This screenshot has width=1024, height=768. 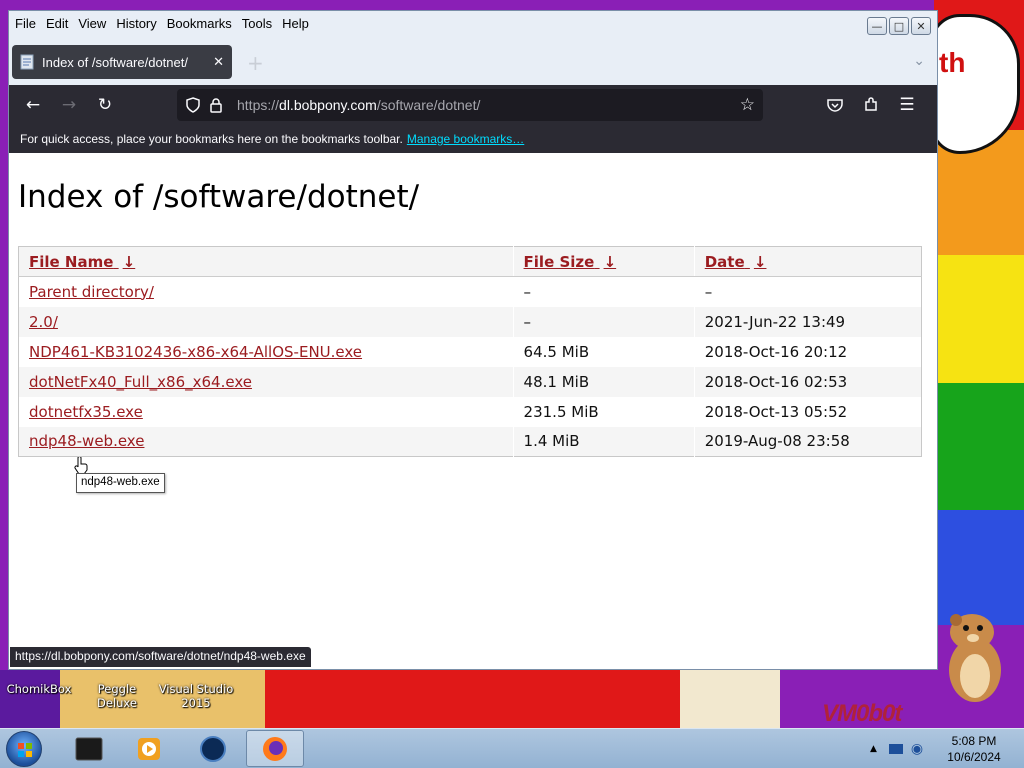 What do you see at coordinates (57, 23) in the screenshot?
I see `menu-edit: Edit` at bounding box center [57, 23].